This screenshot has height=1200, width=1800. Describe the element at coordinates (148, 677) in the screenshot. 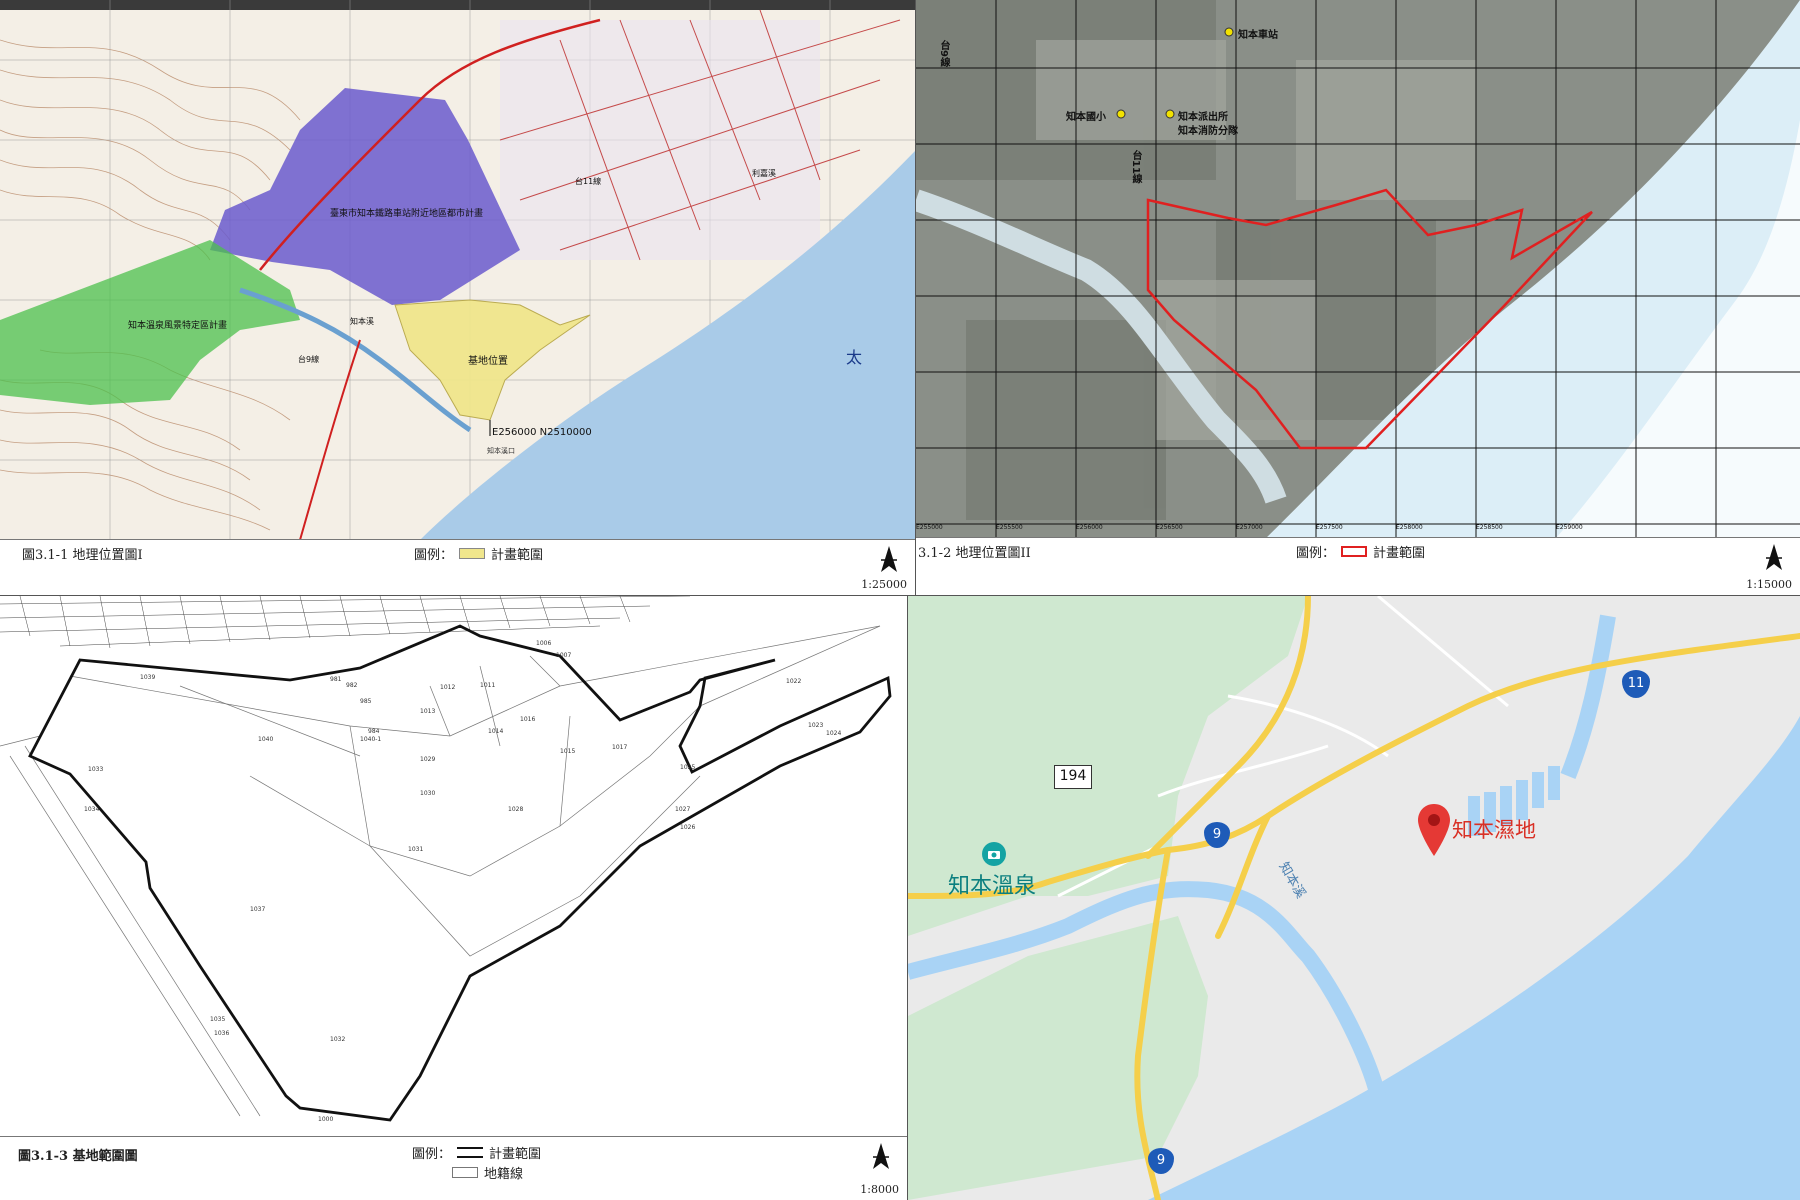

I see `parcel-number: 1039` at that location.